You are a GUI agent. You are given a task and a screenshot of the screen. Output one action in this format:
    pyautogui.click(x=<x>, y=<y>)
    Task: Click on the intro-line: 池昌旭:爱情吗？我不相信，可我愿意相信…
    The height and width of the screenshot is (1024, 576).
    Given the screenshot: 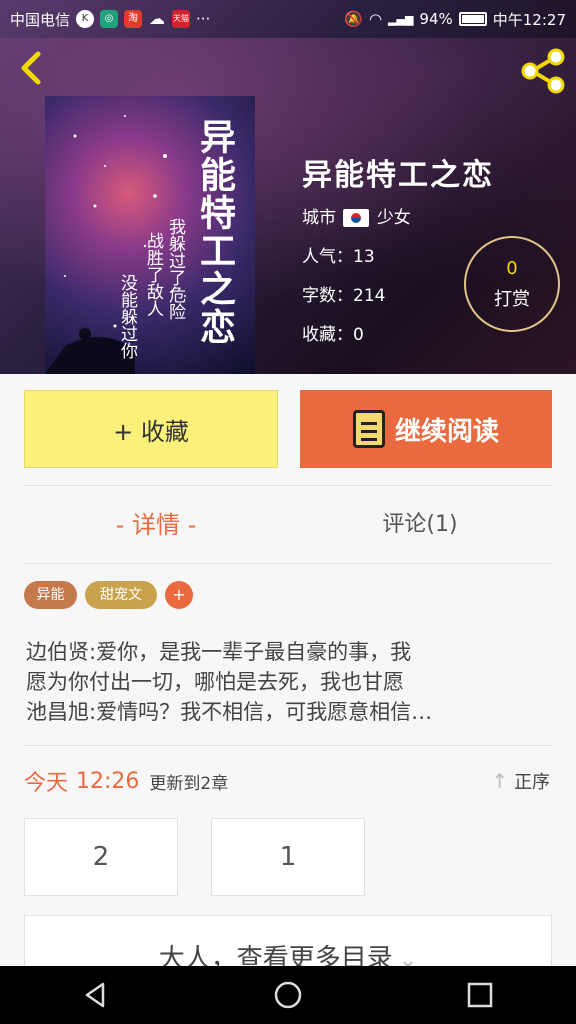 What is the action you would take?
    pyautogui.click(x=229, y=712)
    